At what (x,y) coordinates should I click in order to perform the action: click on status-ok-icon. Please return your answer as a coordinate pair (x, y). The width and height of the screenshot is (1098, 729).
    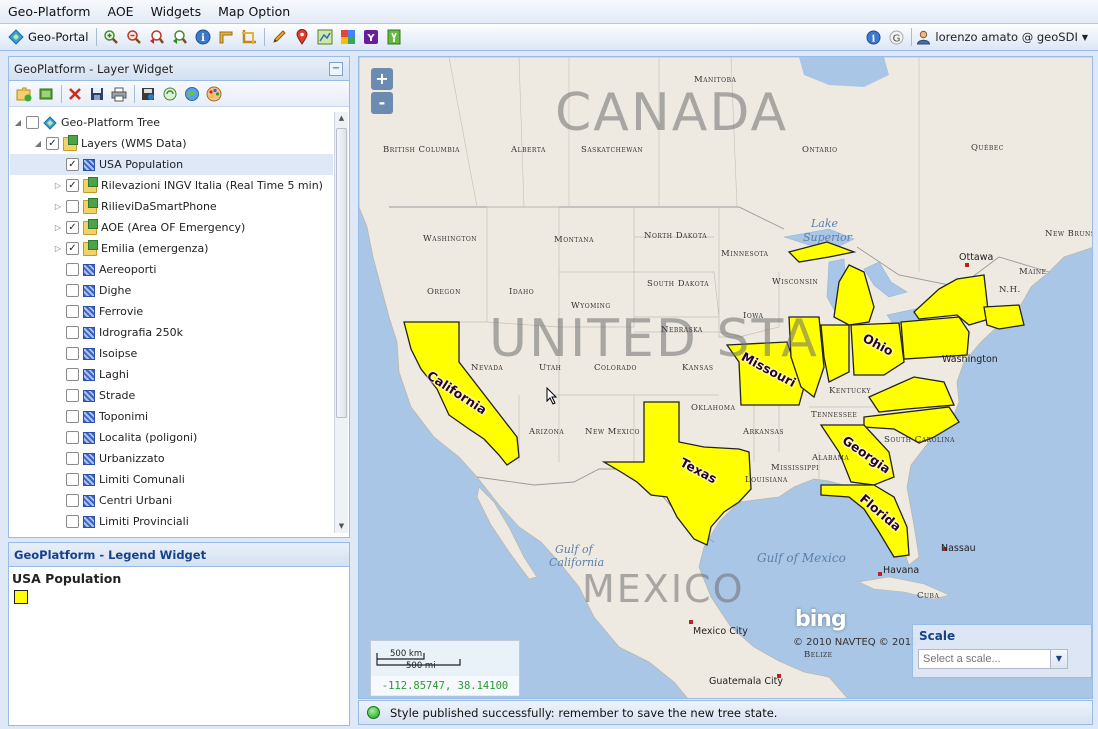
    Looking at the image, I should click on (373, 712).